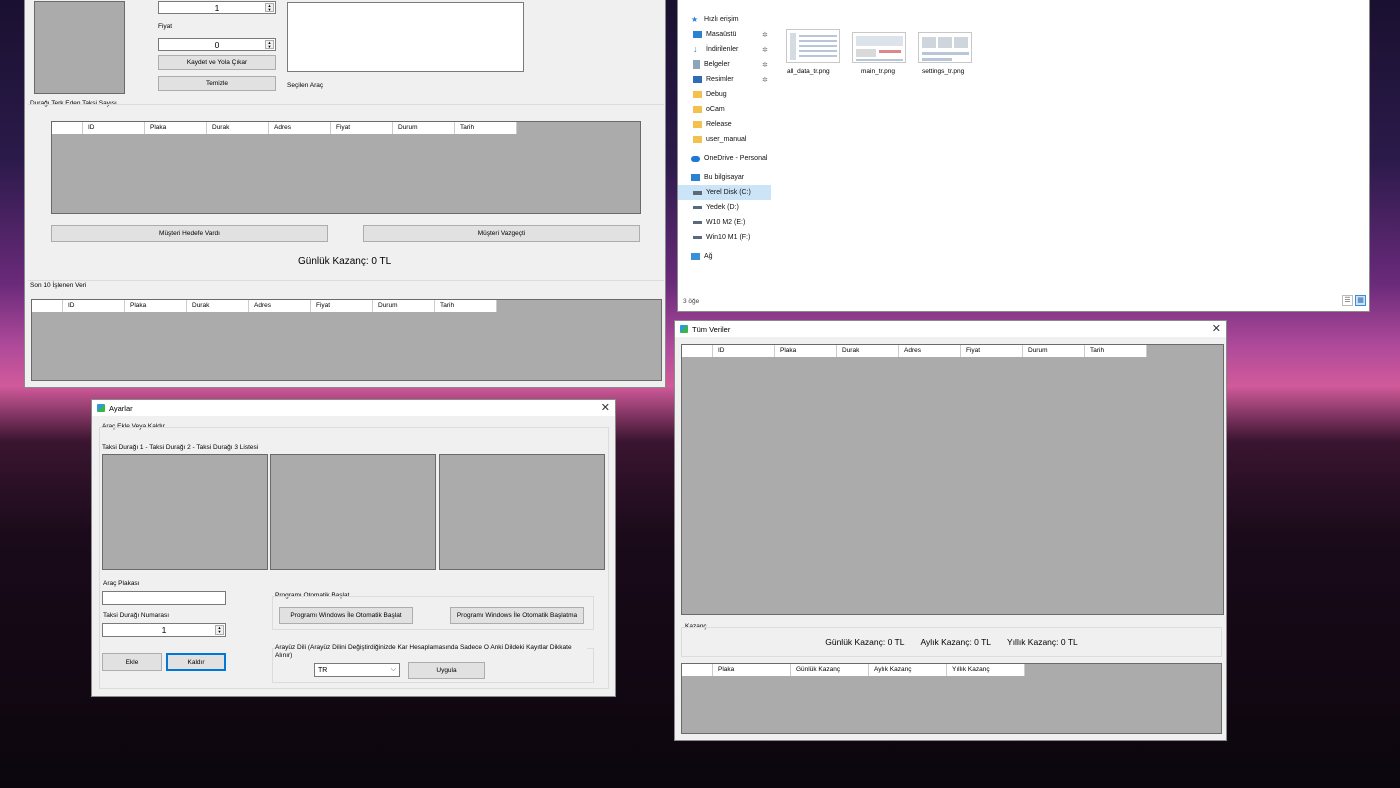 The image size is (1400, 788). I want to click on sidebar-item-onedrive: OneDrive - Personal, so click(725, 158).